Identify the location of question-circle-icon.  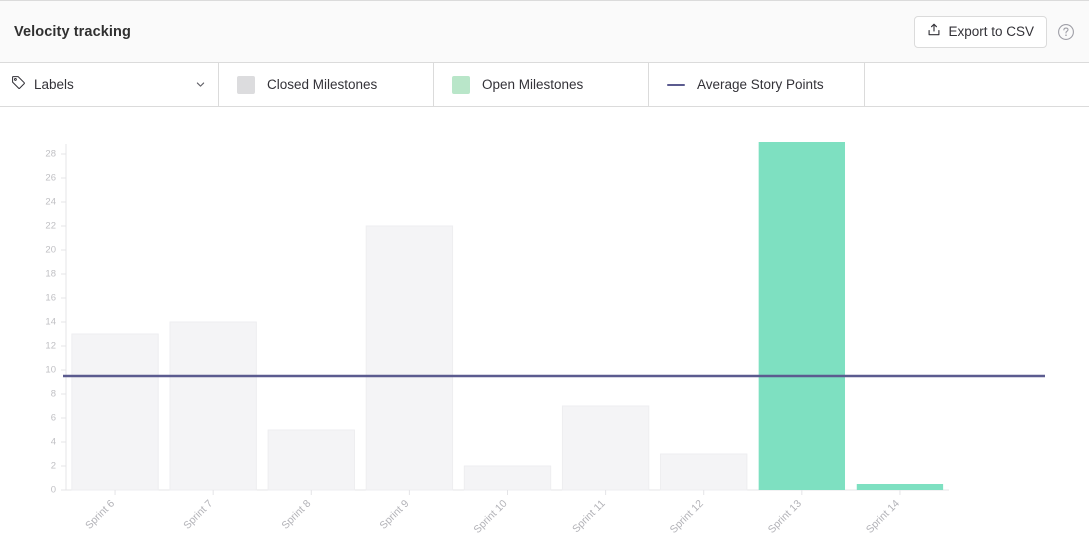
(1066, 32).